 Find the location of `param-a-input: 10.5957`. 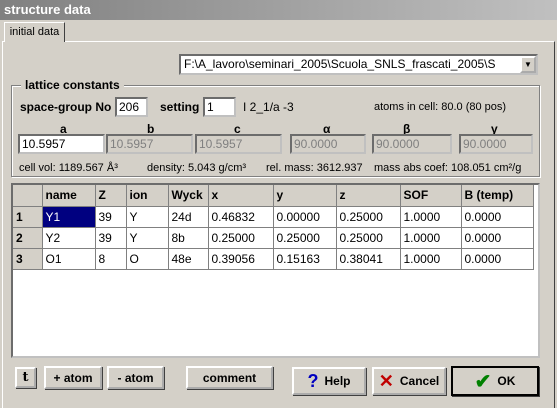

param-a-input: 10.5957 is located at coordinates (61, 144).